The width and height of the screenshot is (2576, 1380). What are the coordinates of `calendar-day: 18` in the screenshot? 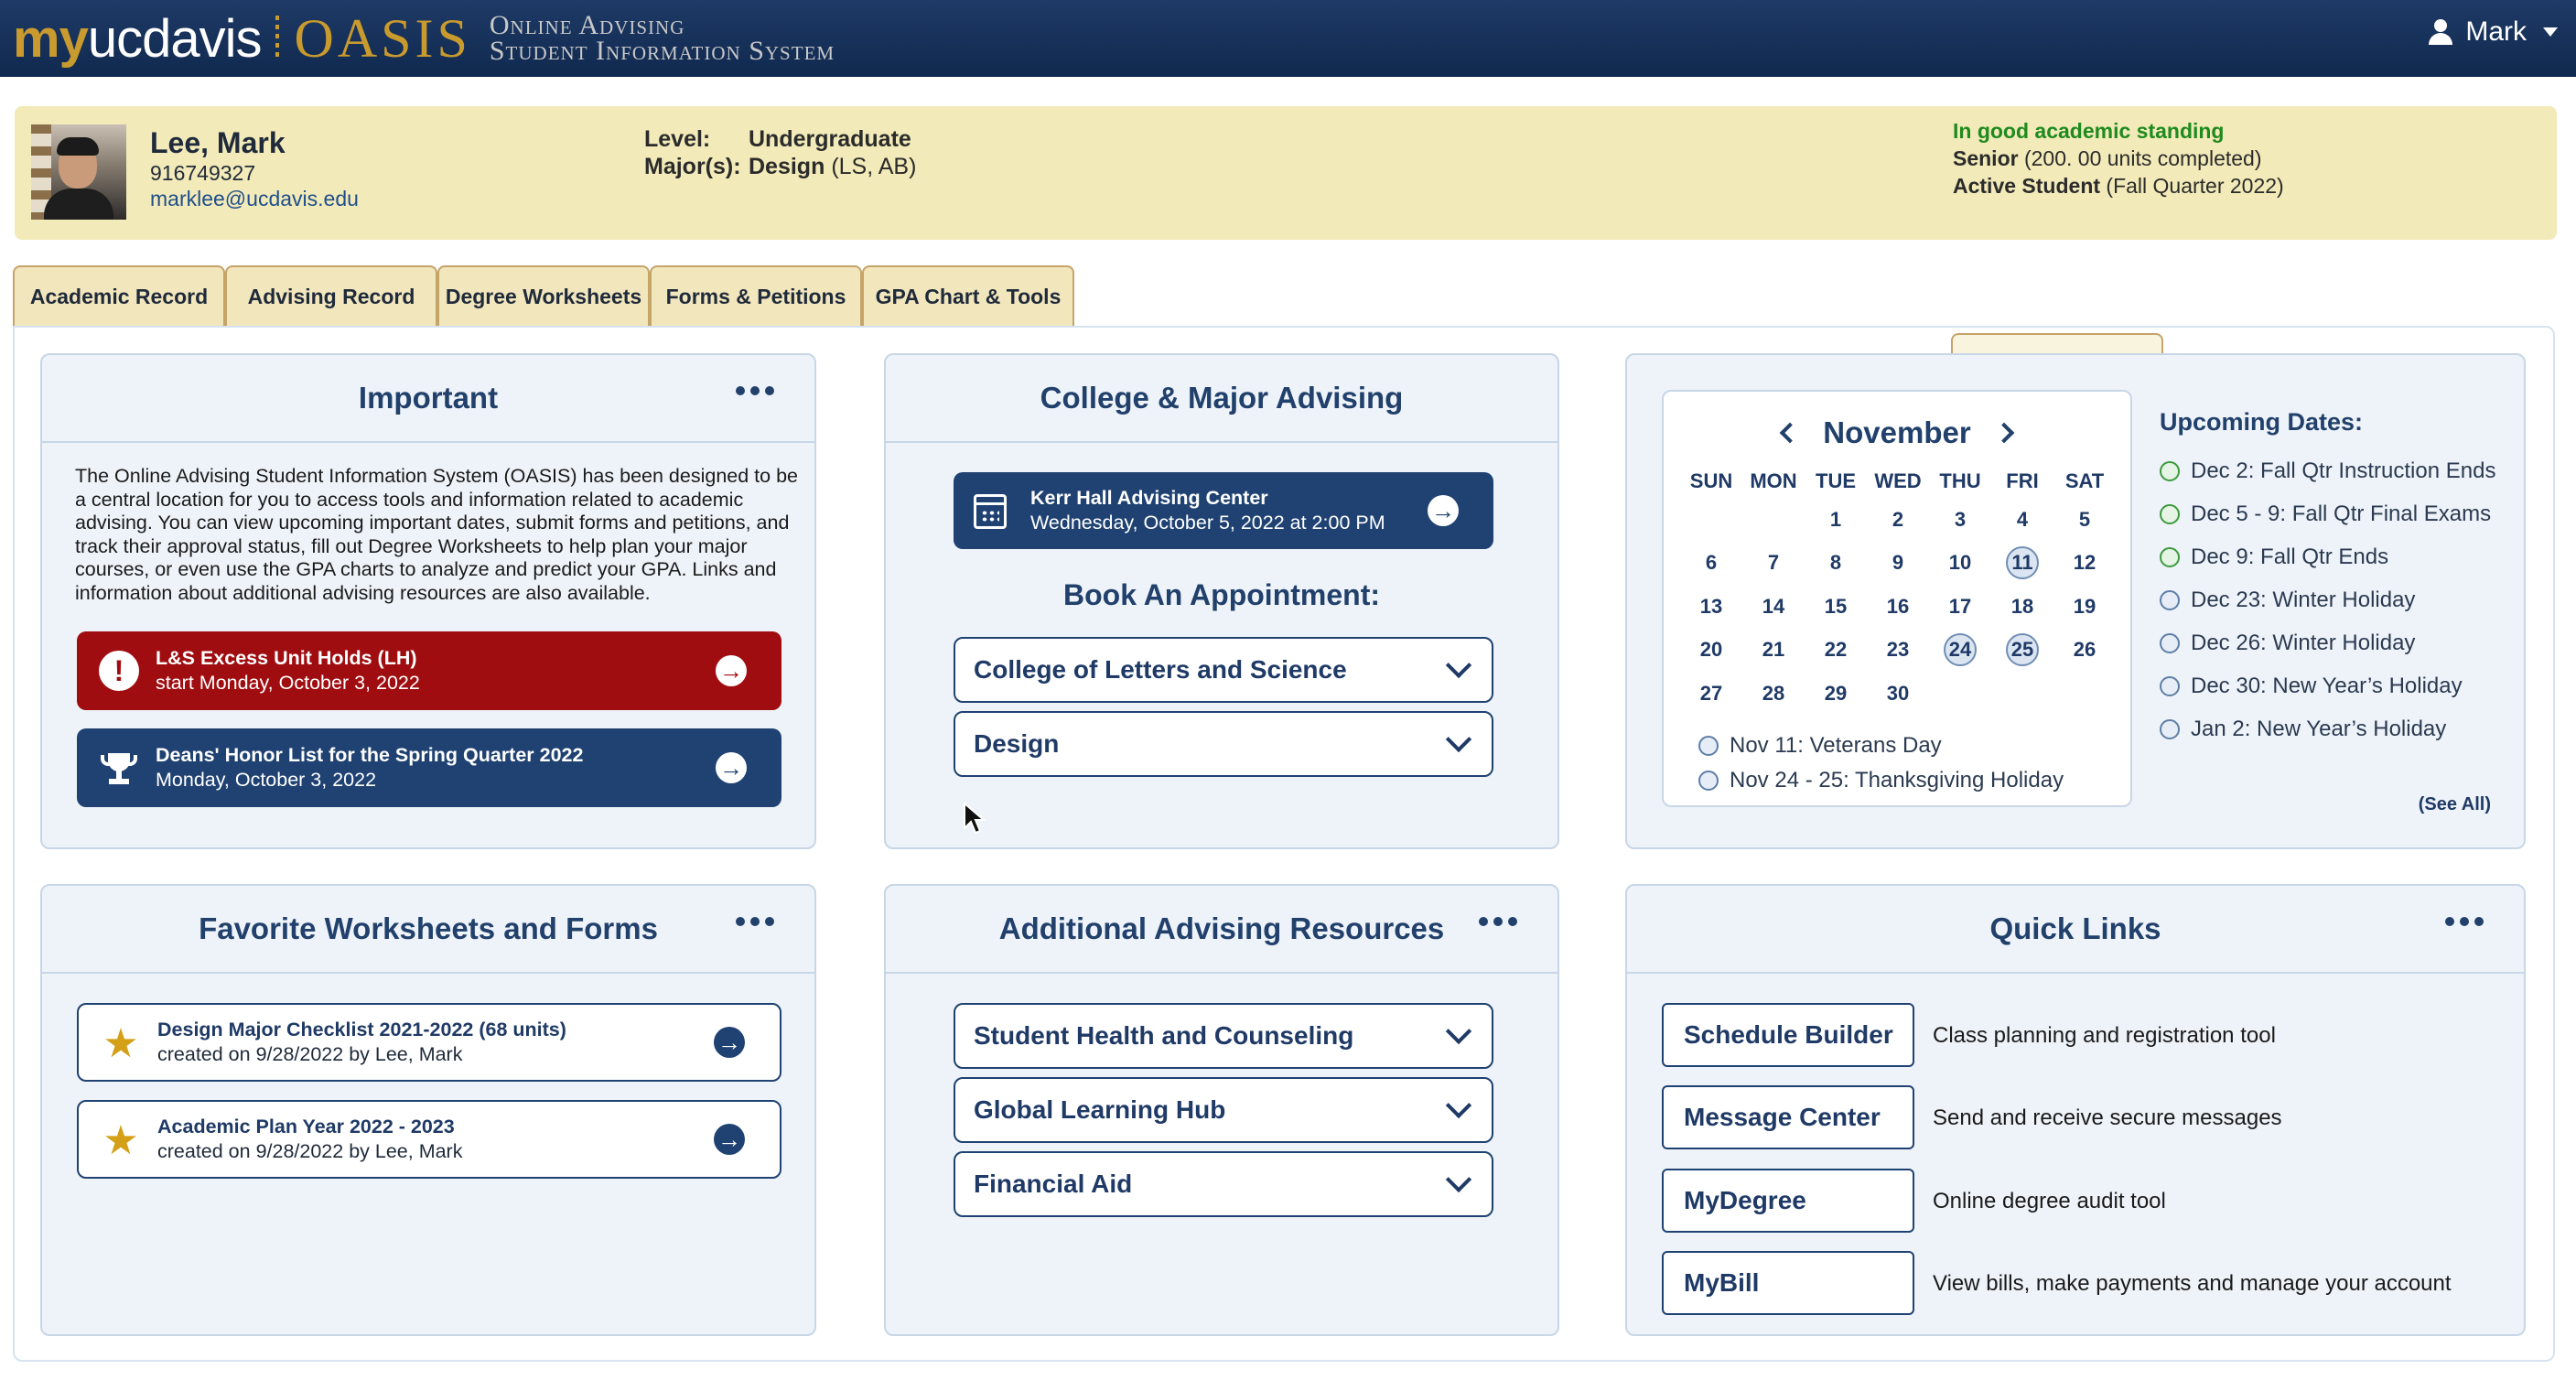 It's located at (2022, 607).